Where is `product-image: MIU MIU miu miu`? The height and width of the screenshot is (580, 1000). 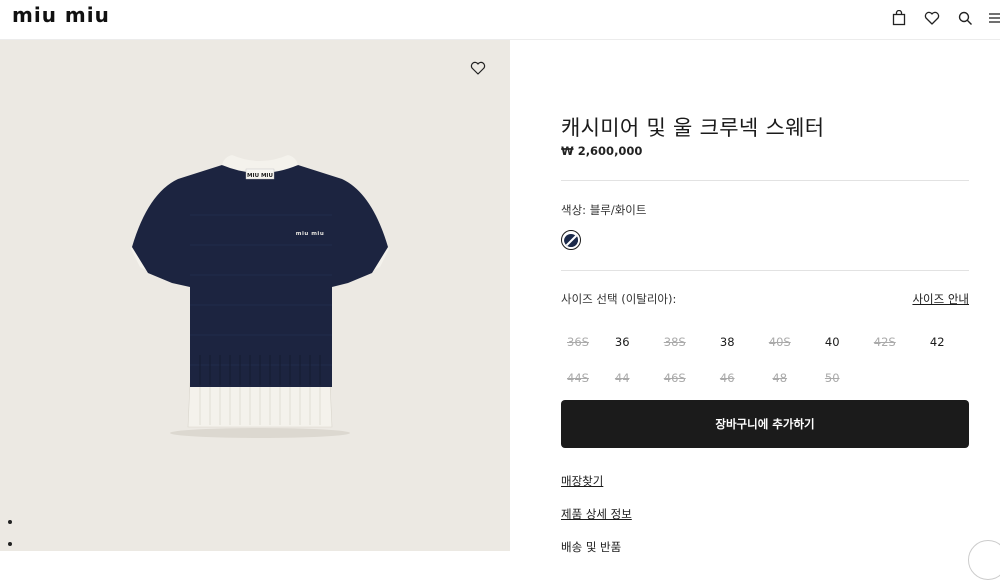 product-image: MIU MIU miu miu is located at coordinates (260, 296).